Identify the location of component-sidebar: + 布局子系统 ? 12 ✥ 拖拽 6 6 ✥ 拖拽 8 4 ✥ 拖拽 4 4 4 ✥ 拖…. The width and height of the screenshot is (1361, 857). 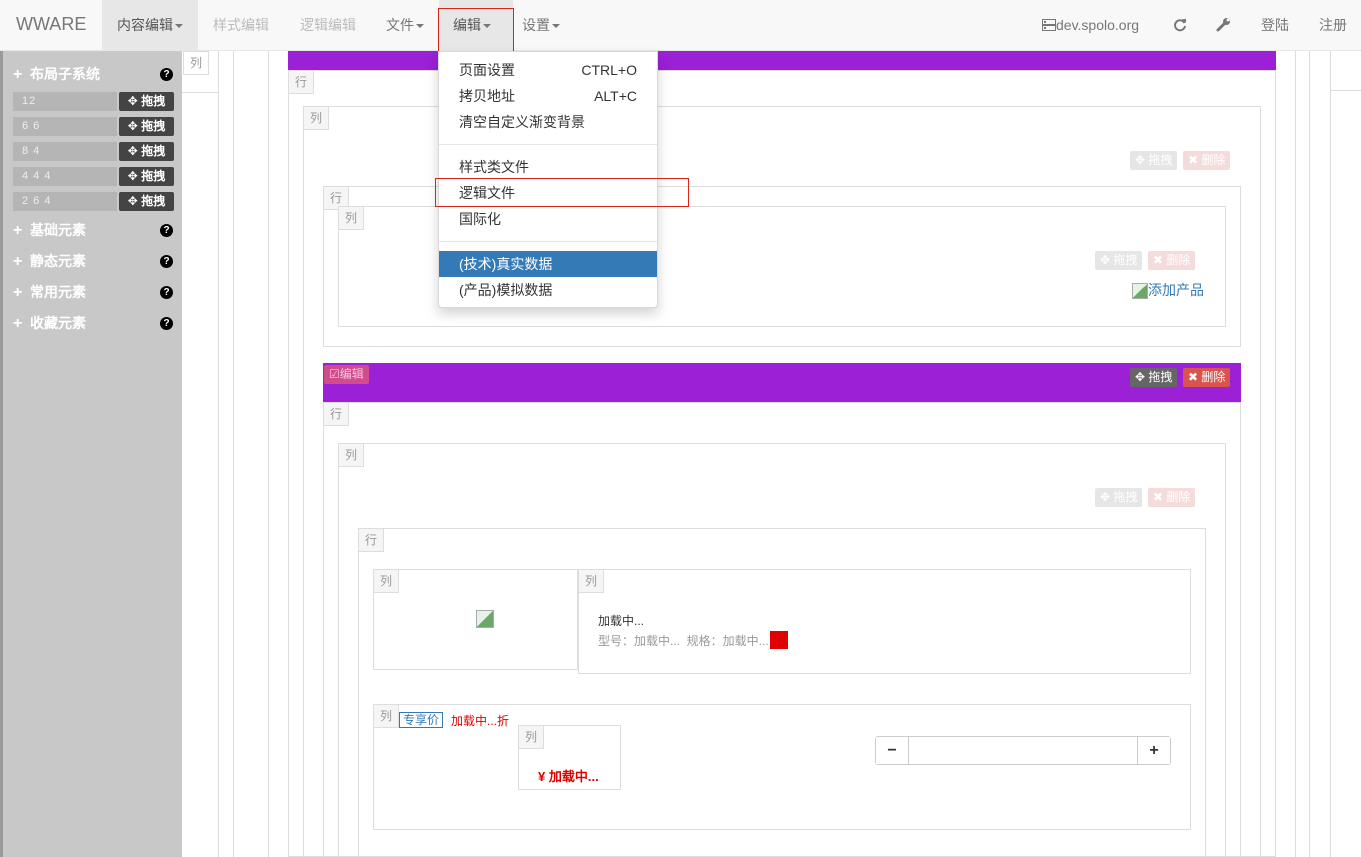
(91, 454).